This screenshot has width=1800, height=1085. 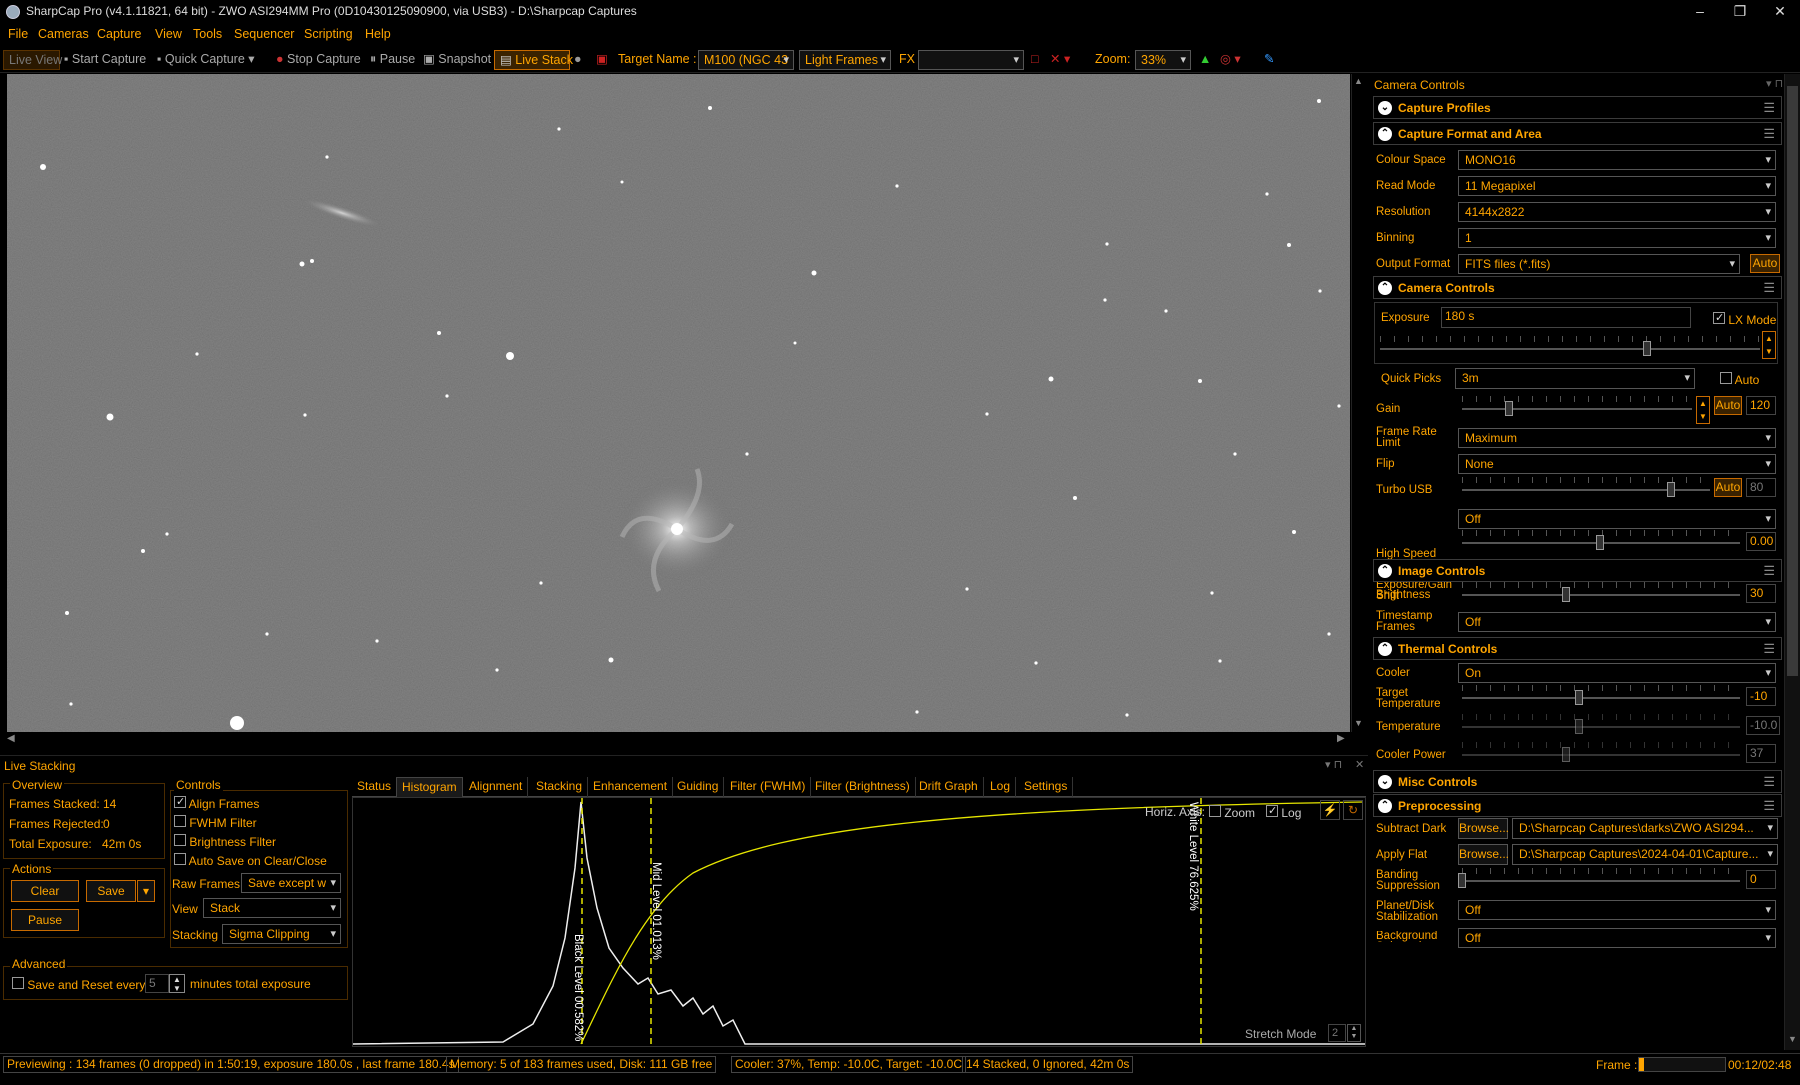 What do you see at coordinates (375, 787) in the screenshot?
I see `tab-status: Status` at bounding box center [375, 787].